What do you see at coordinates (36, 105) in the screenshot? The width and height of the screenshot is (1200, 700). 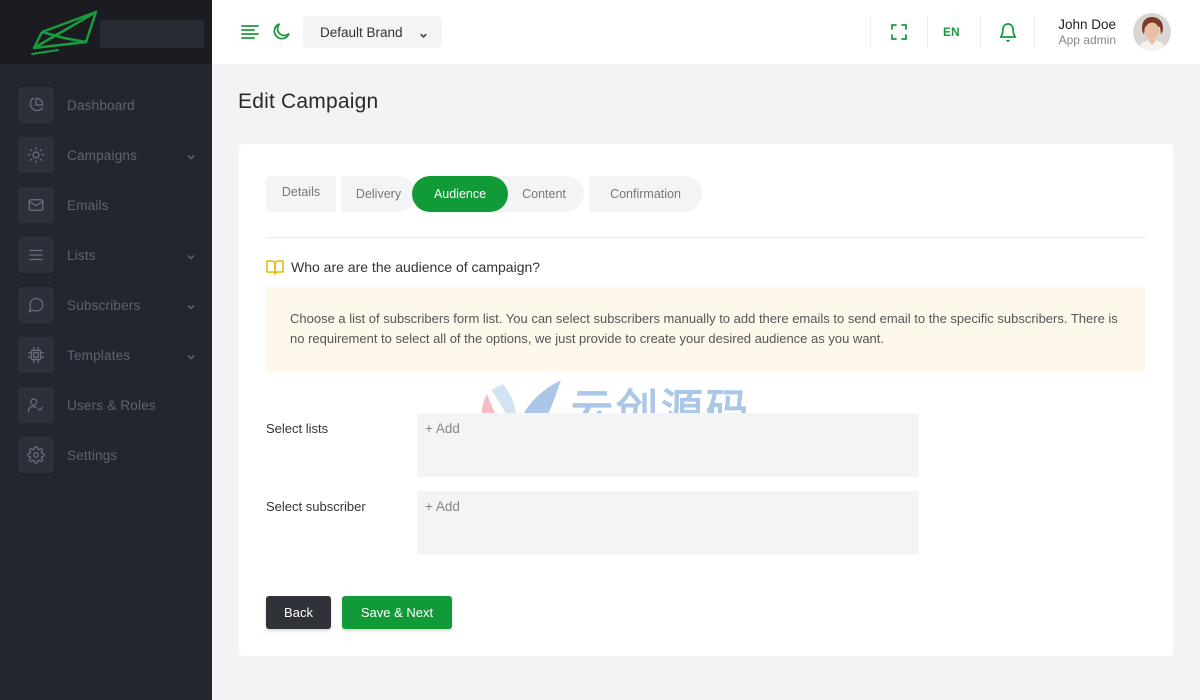 I see `pie-chart-icon` at bounding box center [36, 105].